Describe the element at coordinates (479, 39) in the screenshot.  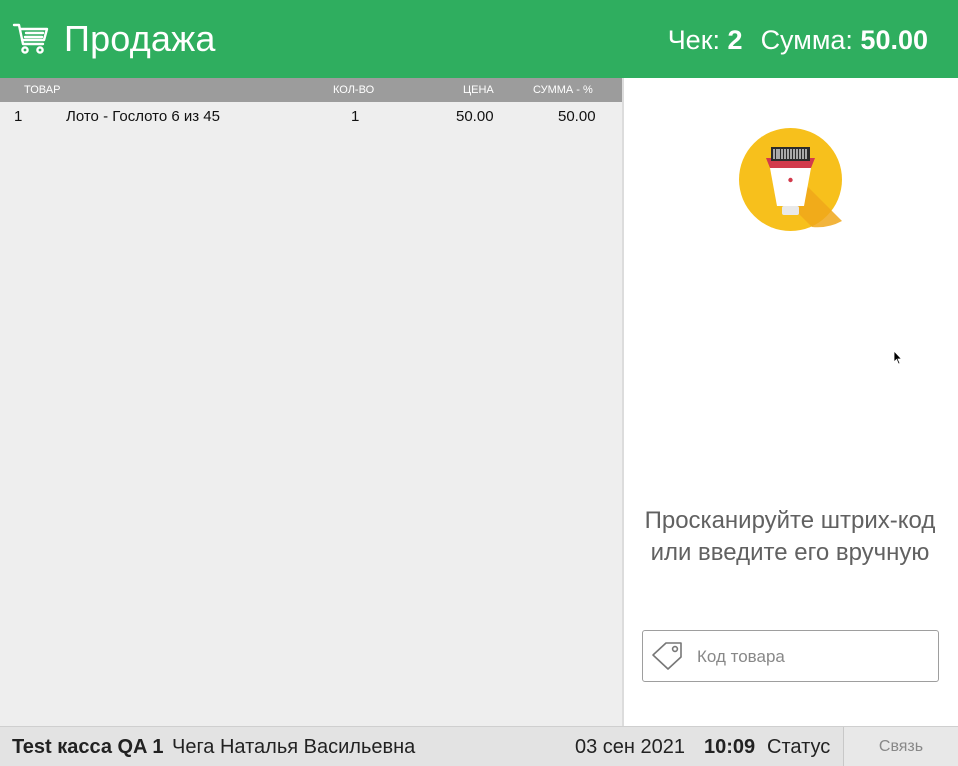
I see `header-bar: Продажа Чек: 2 Сумма: 50.00` at that location.